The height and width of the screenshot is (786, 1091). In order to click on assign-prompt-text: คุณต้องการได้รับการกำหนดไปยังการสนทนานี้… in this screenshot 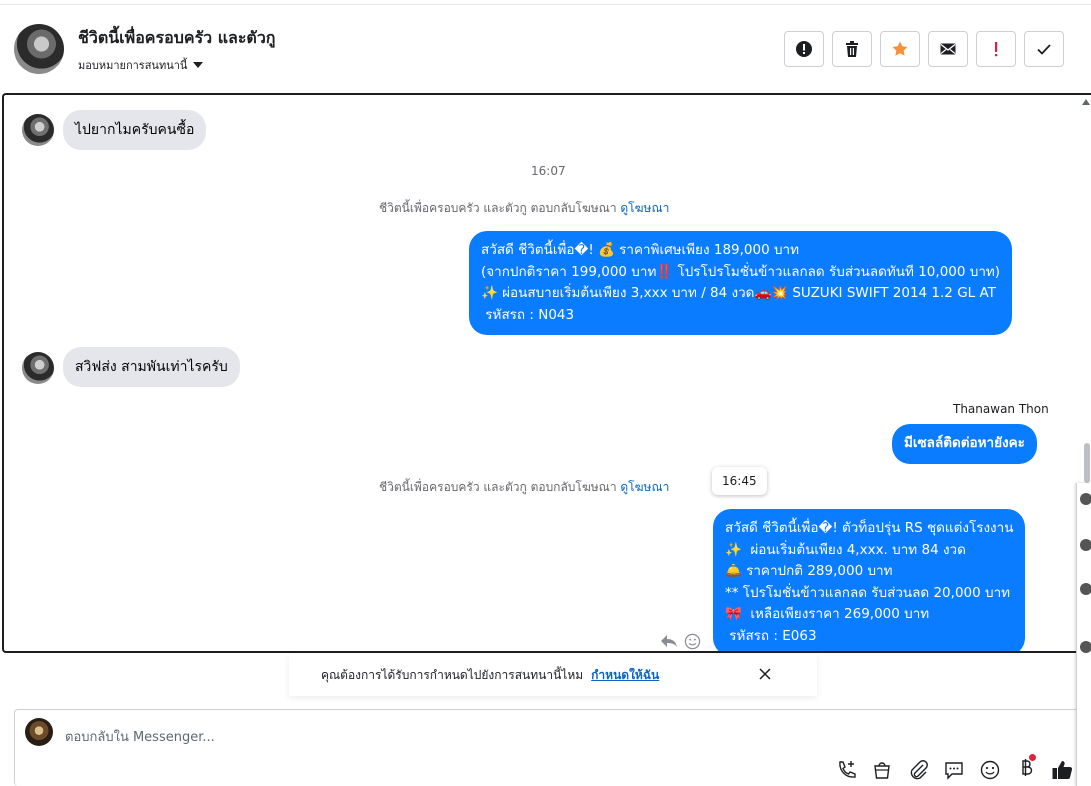, I will do `click(452, 674)`.